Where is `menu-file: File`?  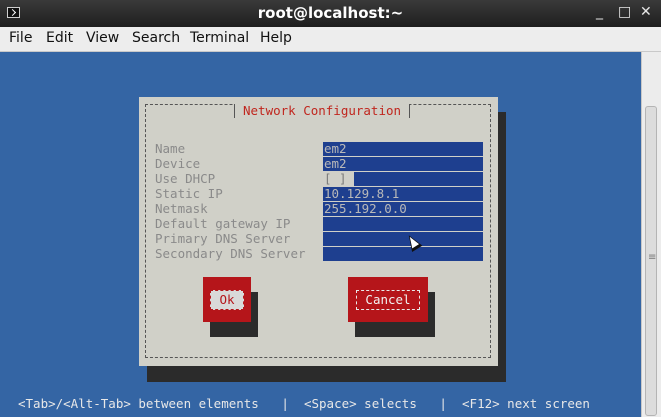 menu-file: File is located at coordinates (20, 38).